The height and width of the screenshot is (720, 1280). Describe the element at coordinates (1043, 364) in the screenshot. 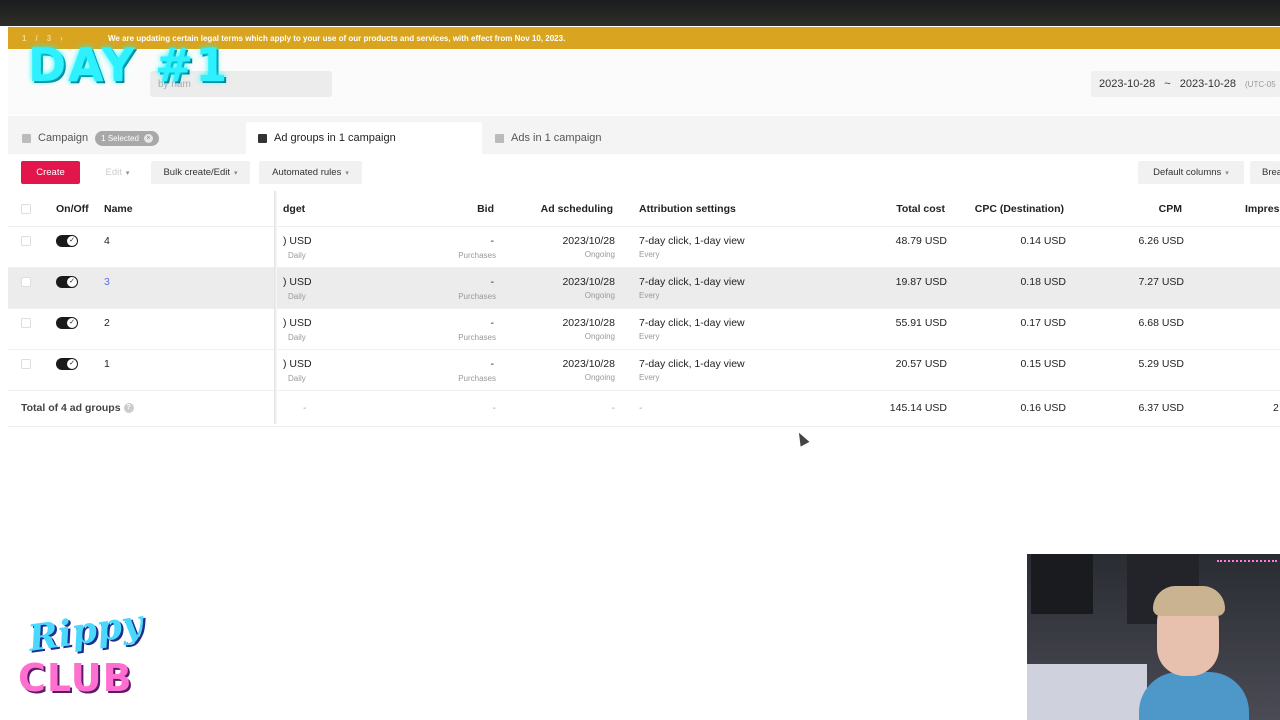

I see `row-cpc: 0.15 USD` at that location.